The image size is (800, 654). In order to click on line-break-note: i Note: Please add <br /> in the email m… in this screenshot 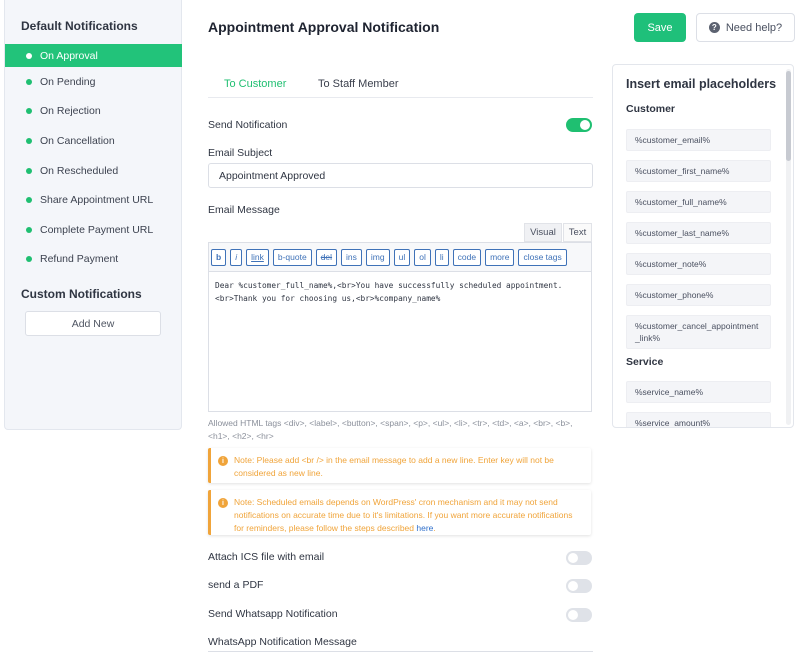, I will do `click(399, 465)`.